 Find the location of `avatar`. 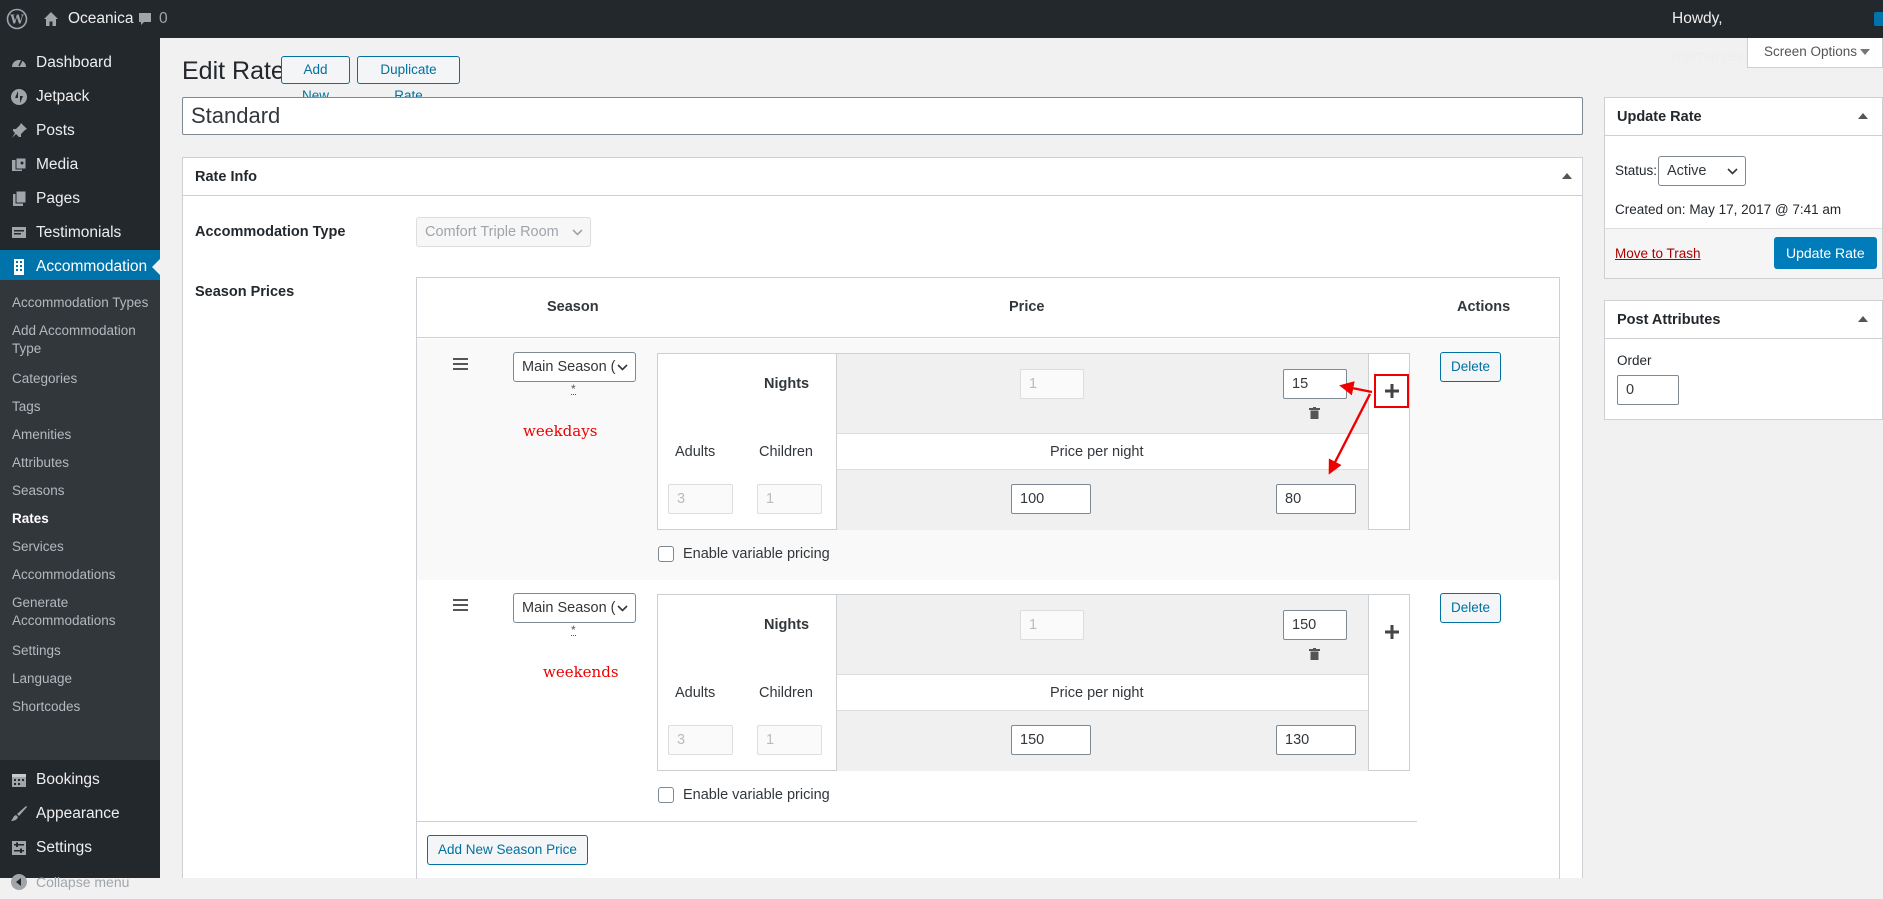

avatar is located at coordinates (1878, 19).